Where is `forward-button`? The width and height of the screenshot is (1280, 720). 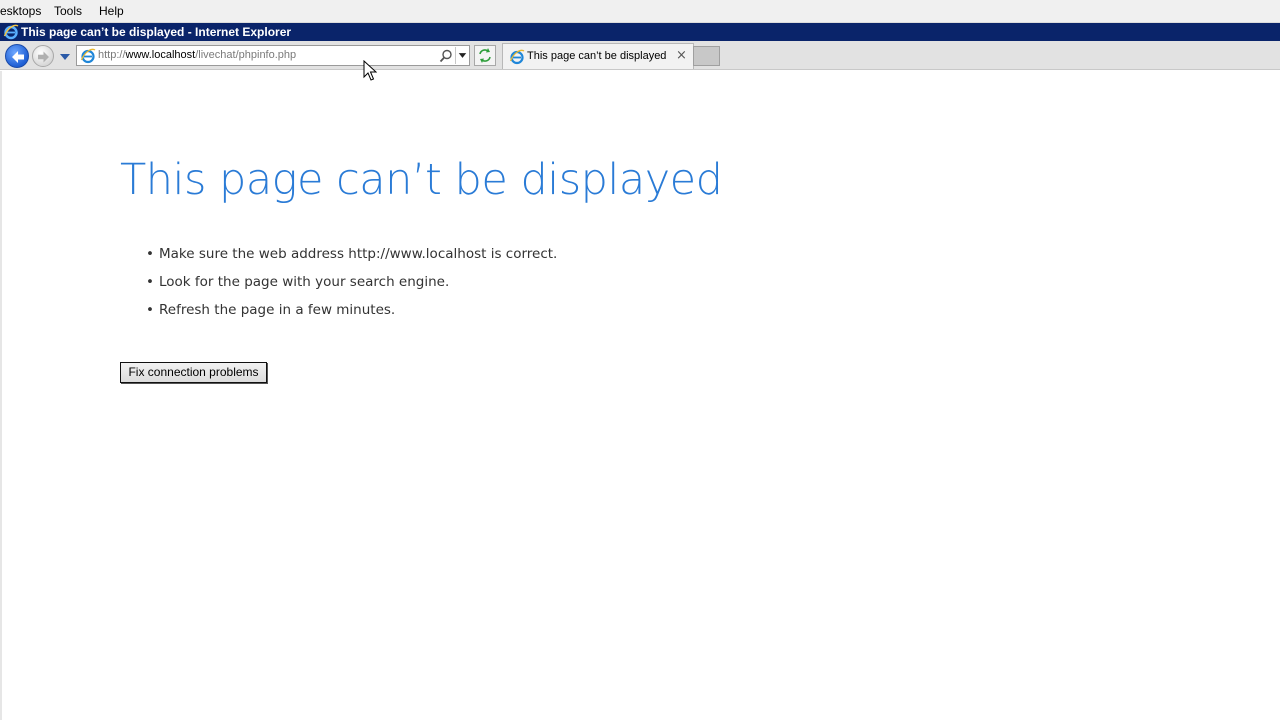
forward-button is located at coordinates (43, 56).